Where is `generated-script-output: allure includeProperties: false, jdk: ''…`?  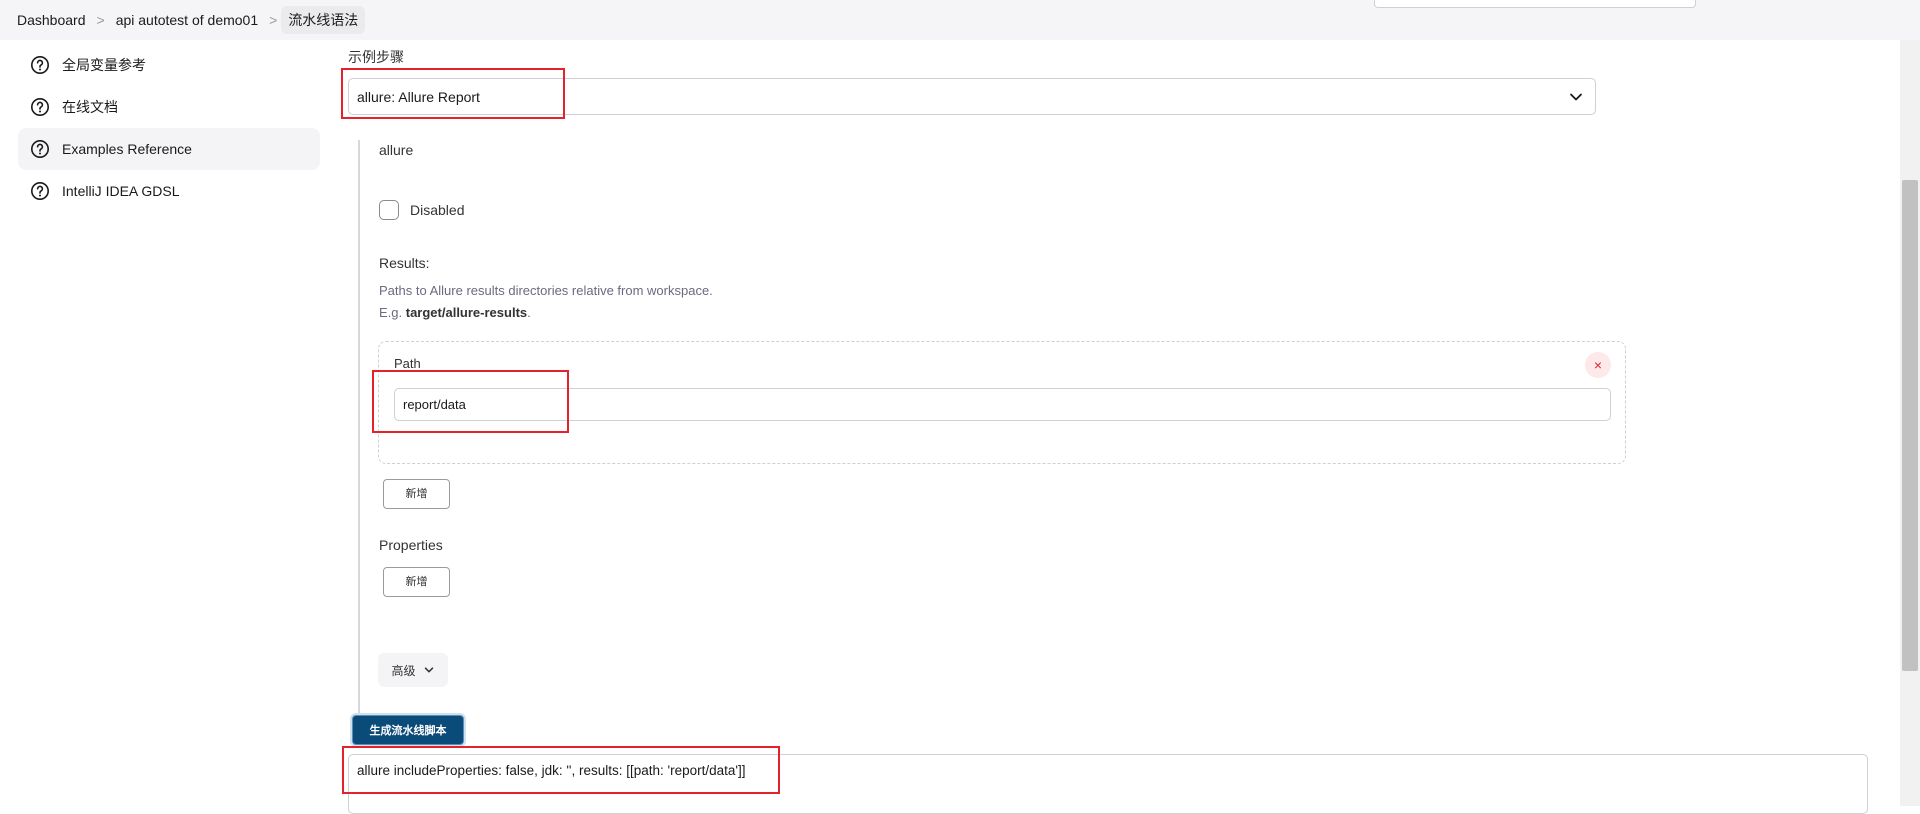 generated-script-output: allure includeProperties: false, jdk: ''… is located at coordinates (1108, 784).